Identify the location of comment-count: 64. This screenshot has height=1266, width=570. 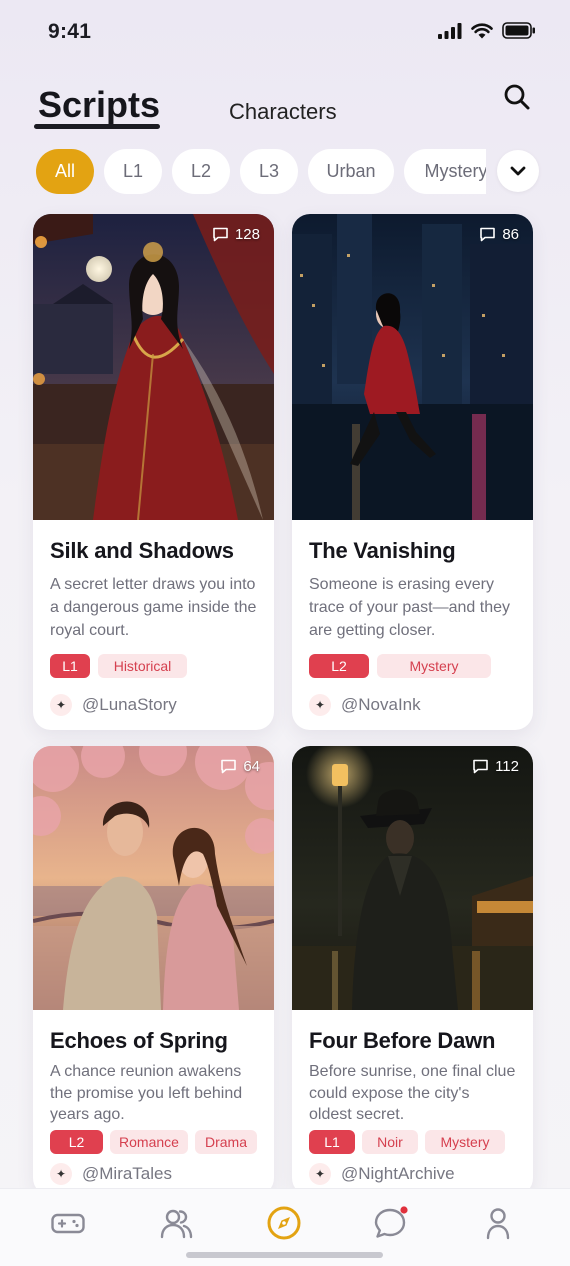
(240, 766).